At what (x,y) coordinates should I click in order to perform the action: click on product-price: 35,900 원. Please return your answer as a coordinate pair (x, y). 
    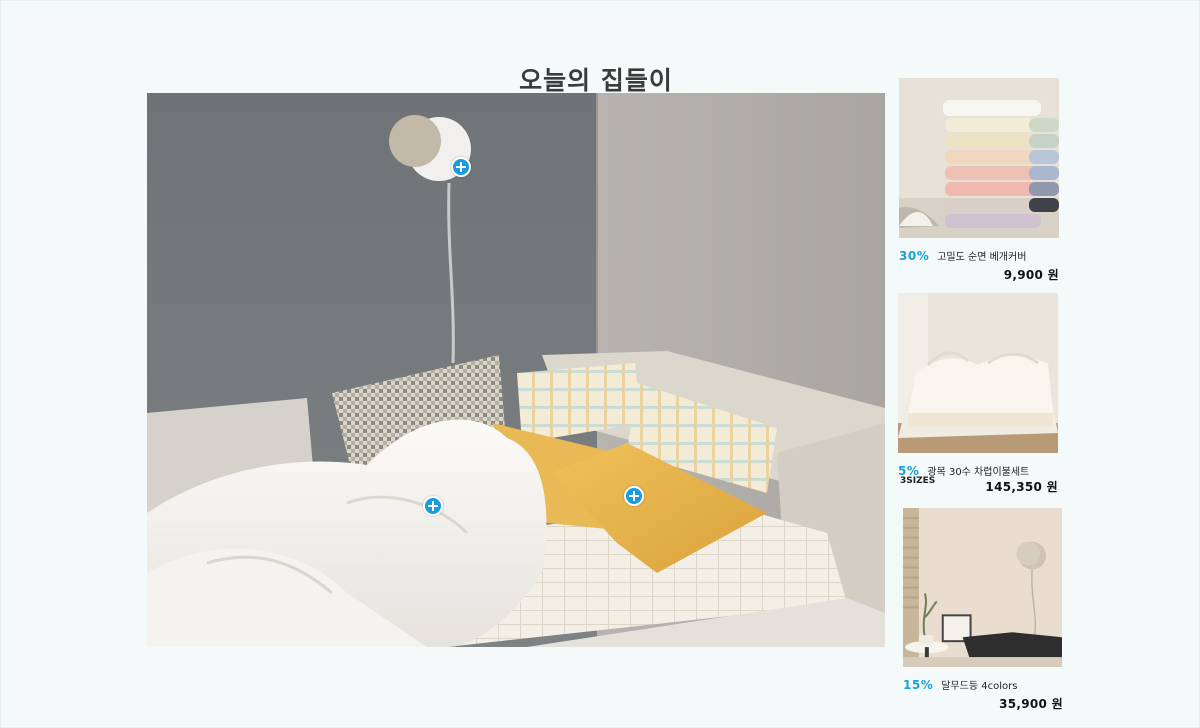
    Looking at the image, I should click on (1031, 704).